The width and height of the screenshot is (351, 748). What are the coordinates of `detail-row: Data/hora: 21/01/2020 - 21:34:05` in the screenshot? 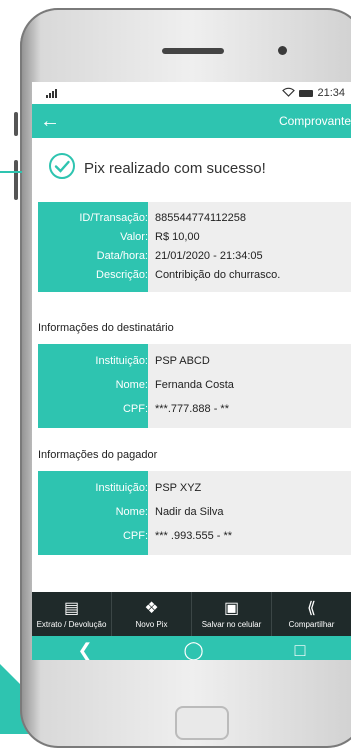 It's located at (194, 255).